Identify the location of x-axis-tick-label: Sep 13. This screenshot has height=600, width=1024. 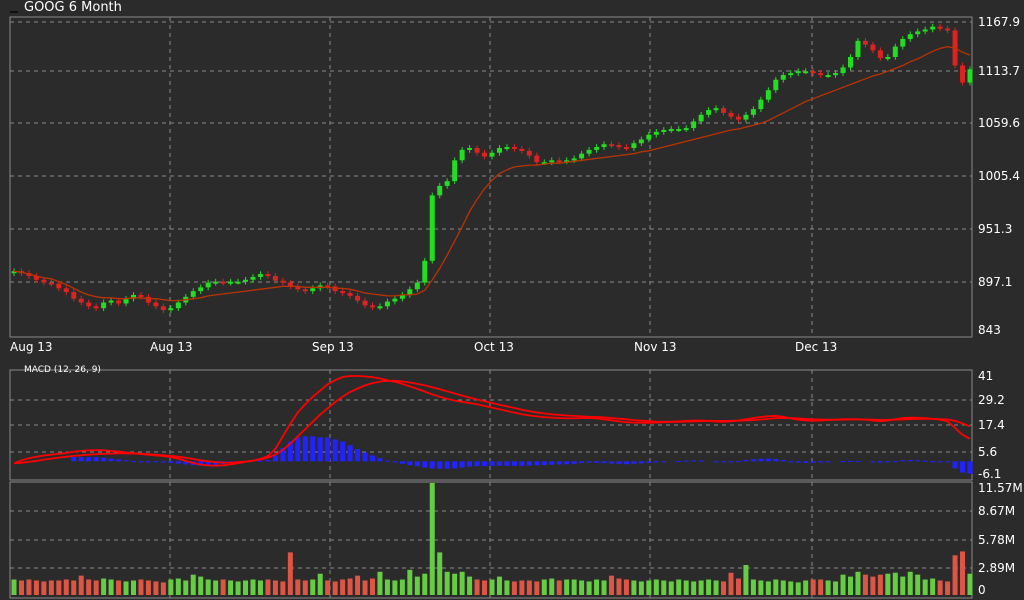
(333, 347).